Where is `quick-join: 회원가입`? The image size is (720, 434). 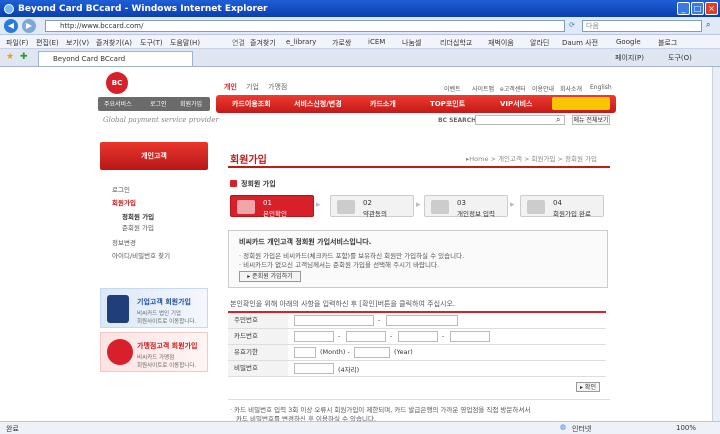
quick-join: 회원가입 is located at coordinates (191, 103).